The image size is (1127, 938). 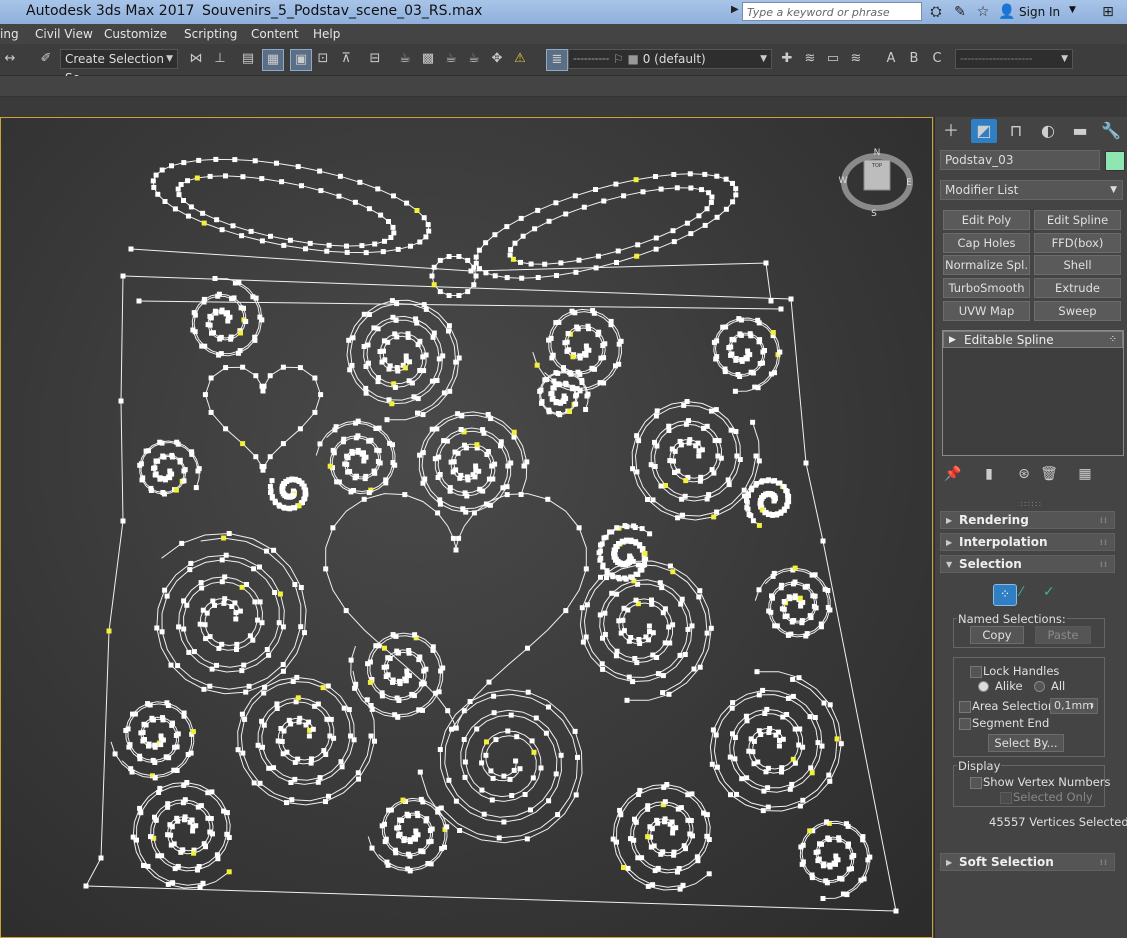 What do you see at coordinates (936, 12) in the screenshot?
I see `binoculars-icon: ⛭` at bounding box center [936, 12].